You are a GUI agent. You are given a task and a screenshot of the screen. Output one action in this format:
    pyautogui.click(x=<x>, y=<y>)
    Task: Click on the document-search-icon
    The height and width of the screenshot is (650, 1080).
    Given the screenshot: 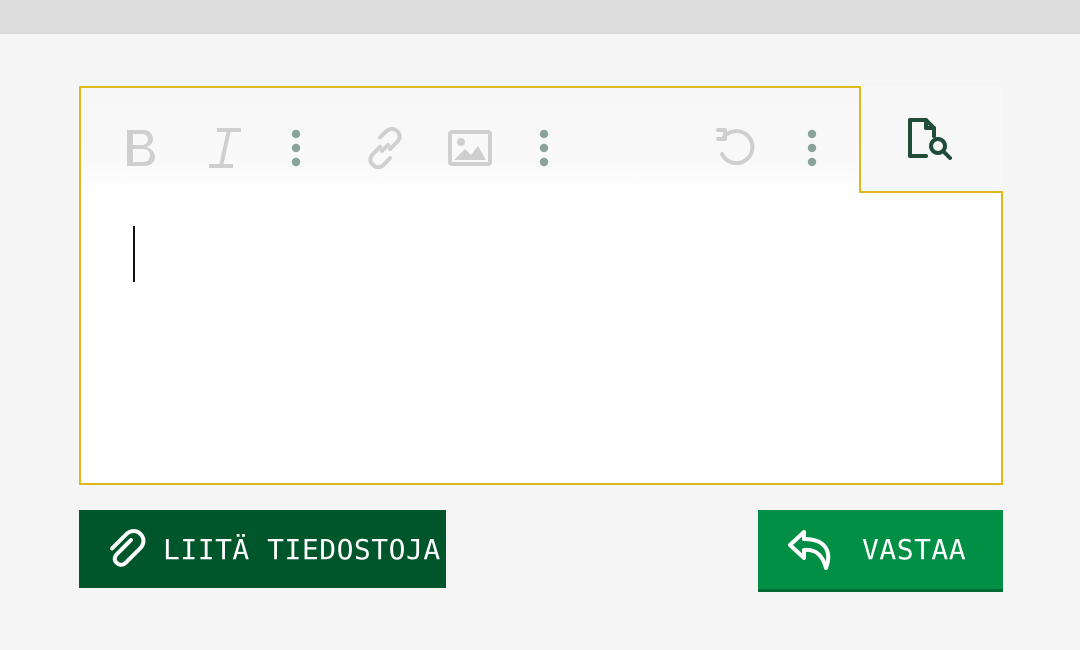 What is the action you would take?
    pyautogui.click(x=930, y=138)
    